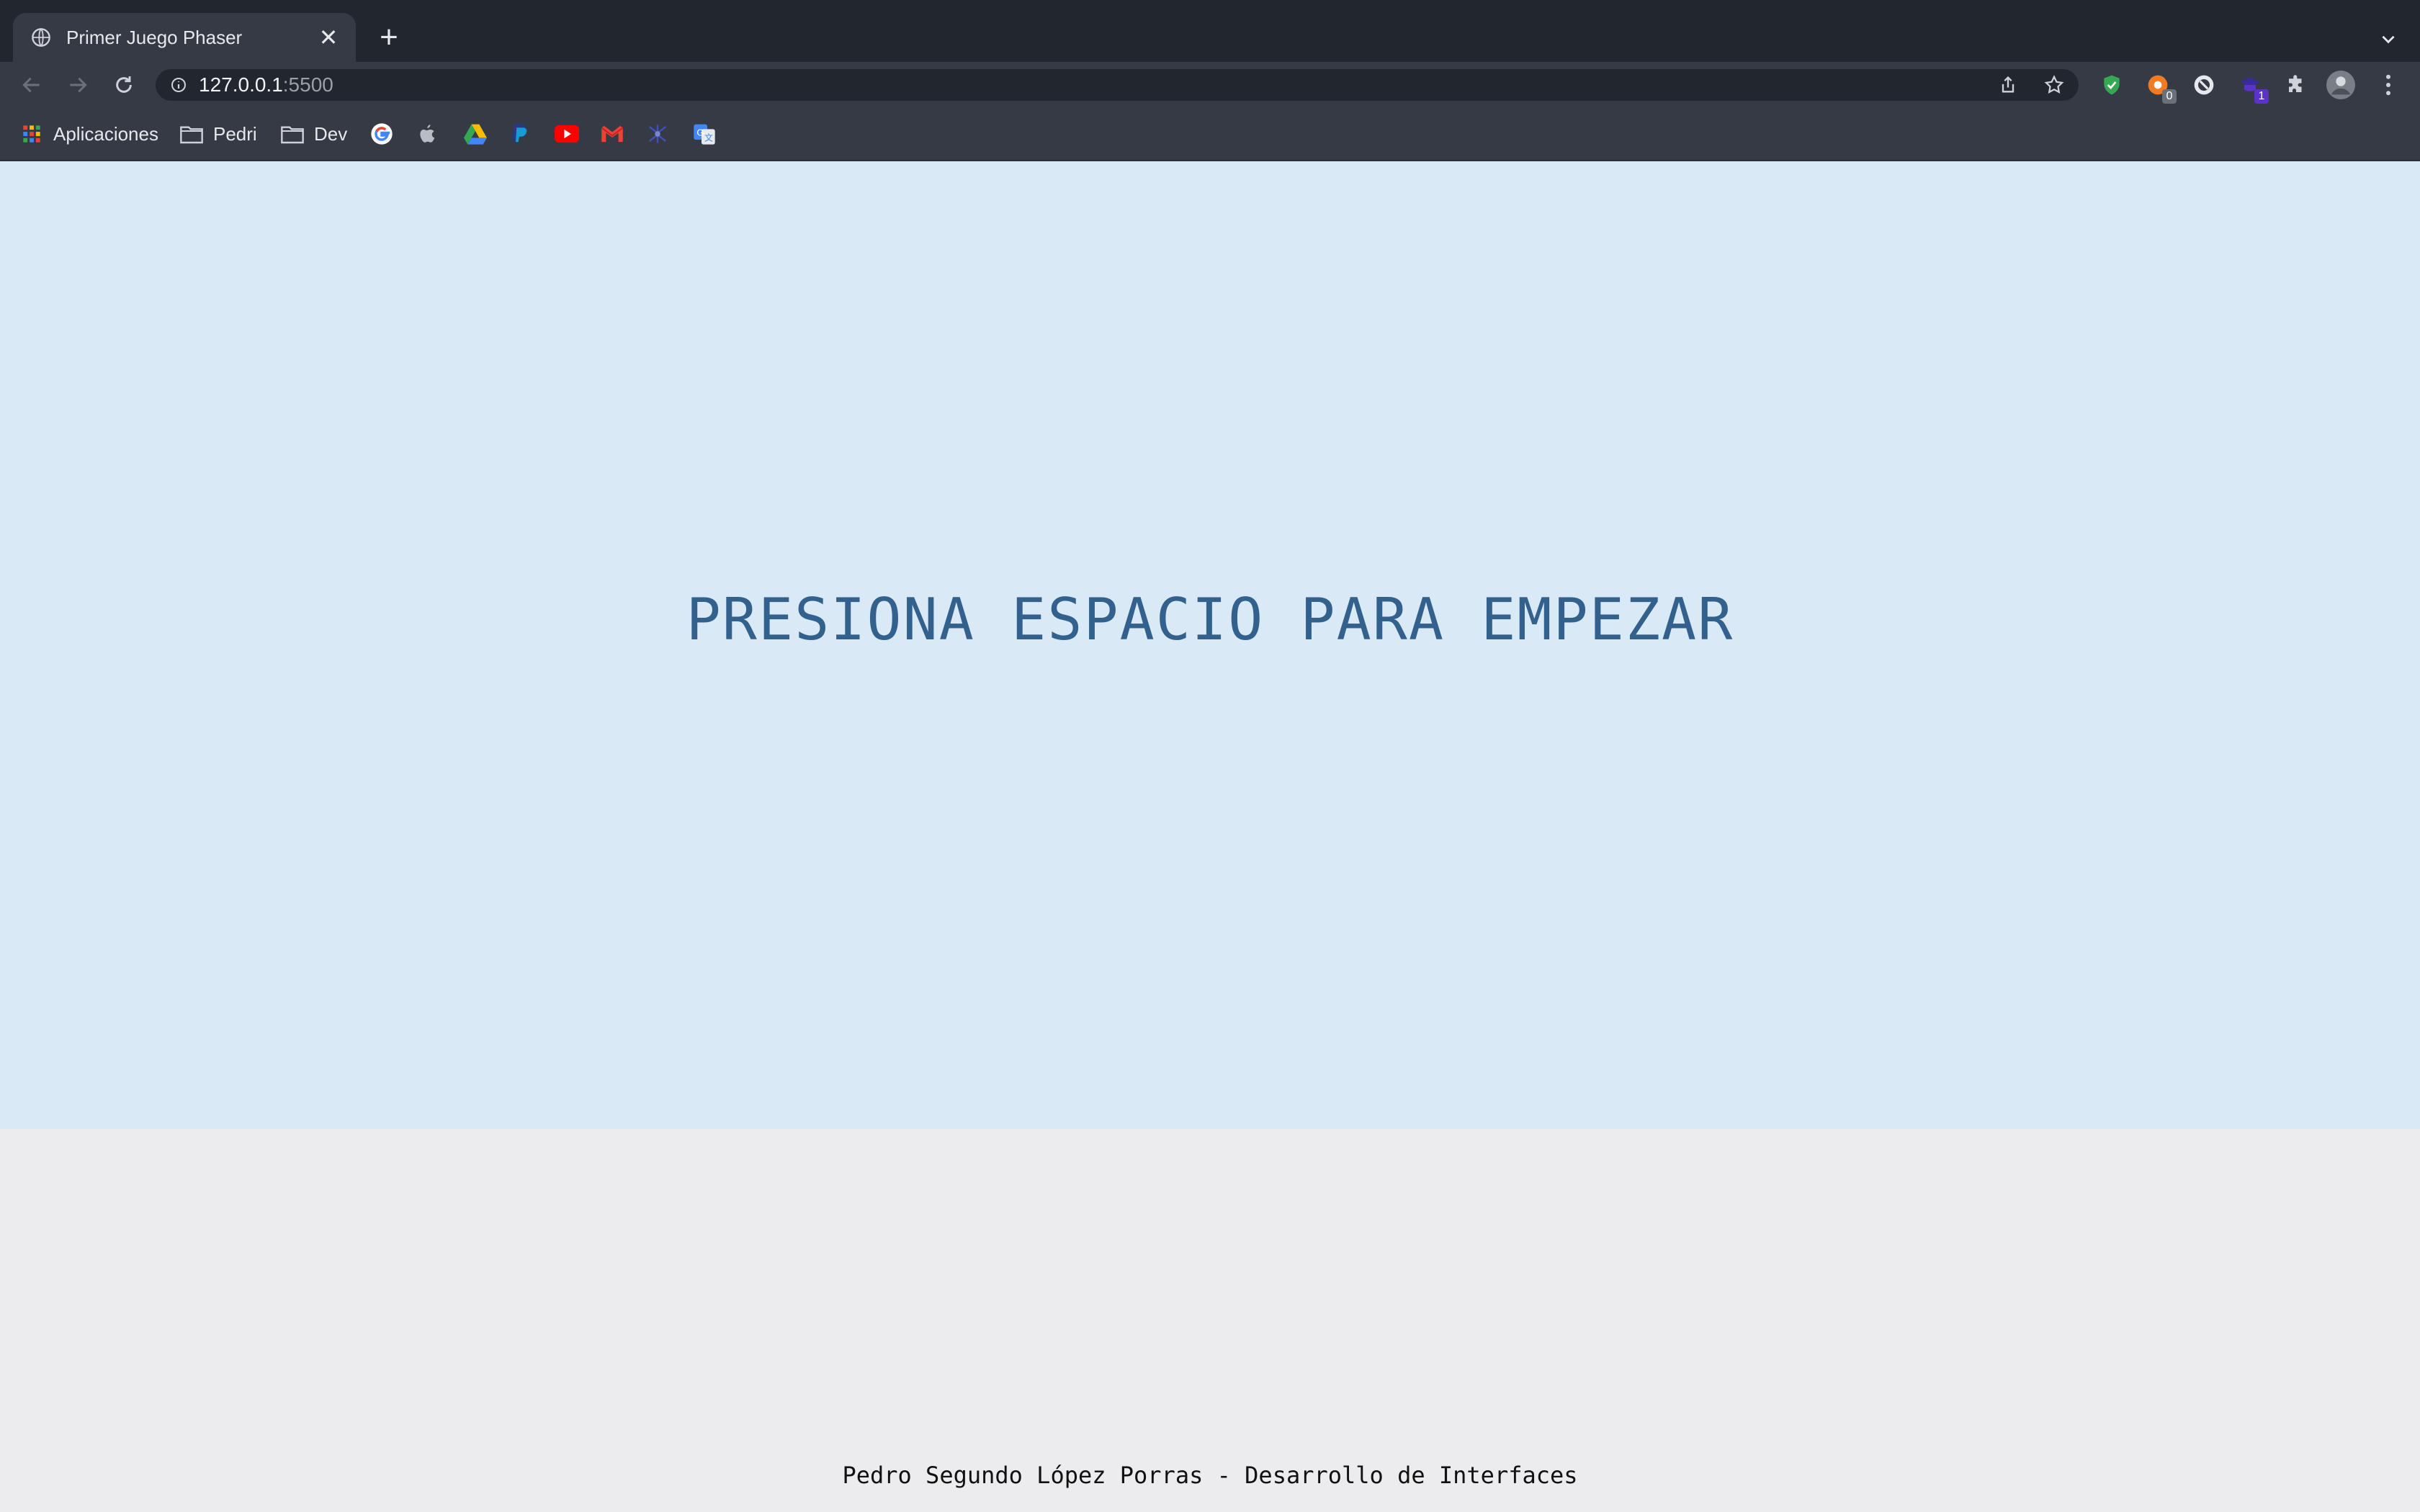 The width and height of the screenshot is (2420, 1512). I want to click on new-tab-button: +, so click(389, 39).